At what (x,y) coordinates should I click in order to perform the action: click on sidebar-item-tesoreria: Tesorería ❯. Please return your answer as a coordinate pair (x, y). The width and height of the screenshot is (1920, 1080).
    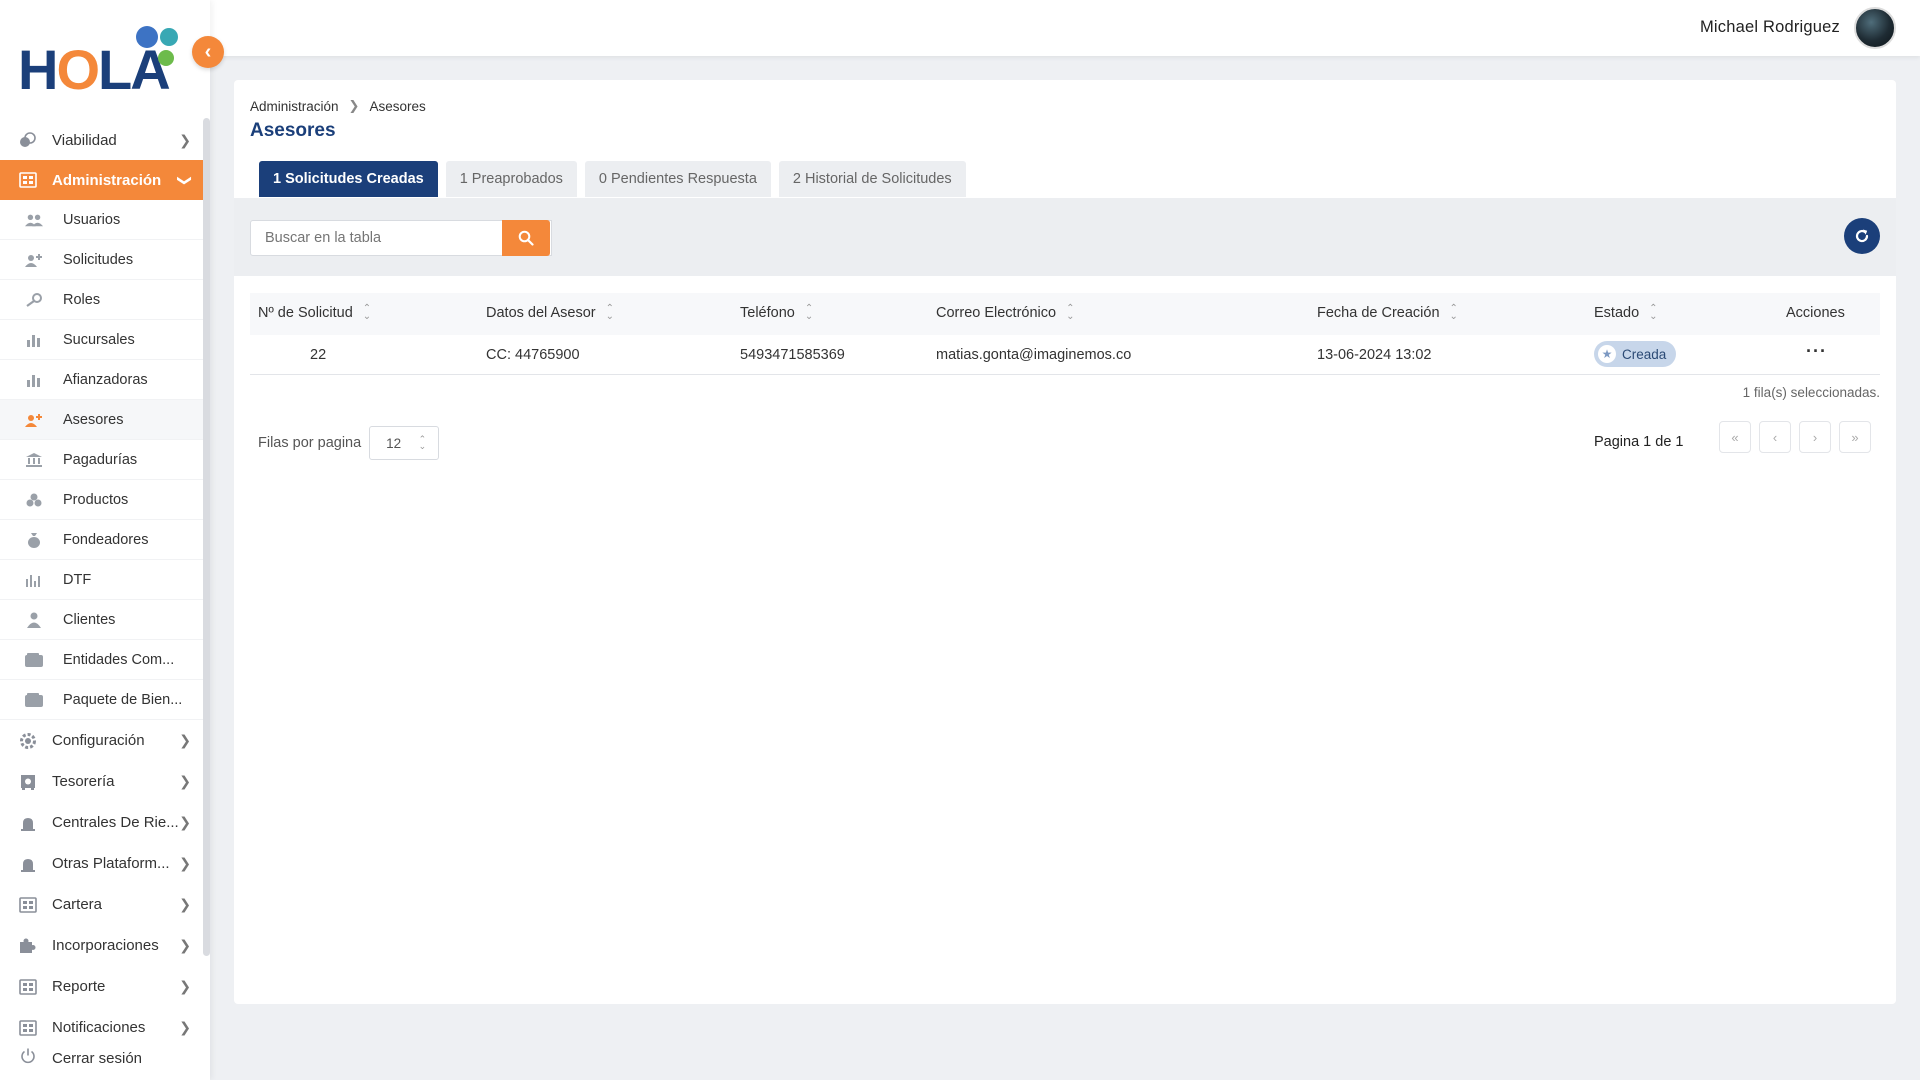
    Looking at the image, I should click on (101, 781).